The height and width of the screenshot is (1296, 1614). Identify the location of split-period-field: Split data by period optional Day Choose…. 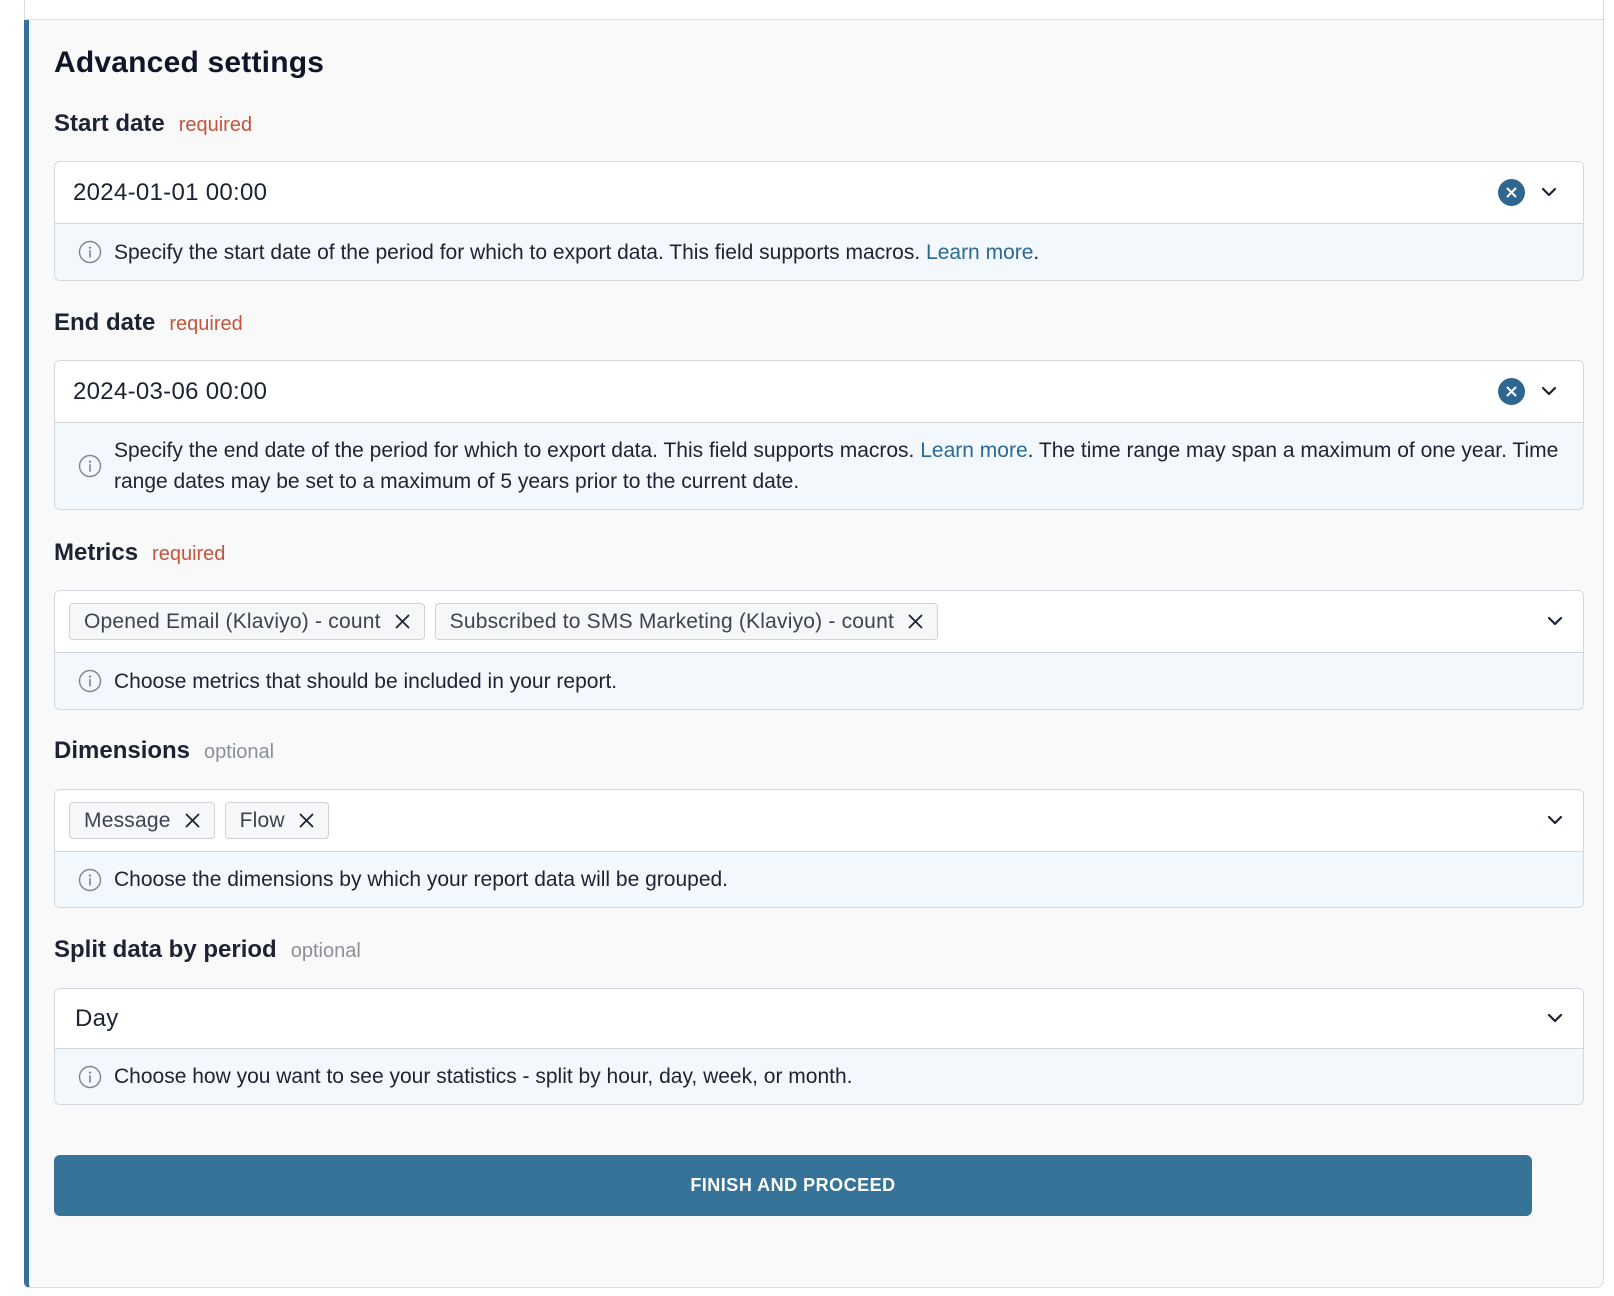
(819, 1020).